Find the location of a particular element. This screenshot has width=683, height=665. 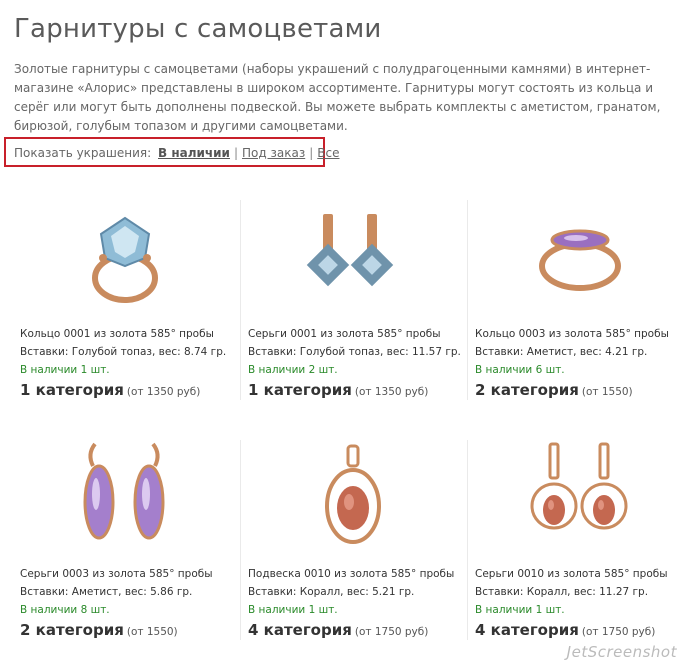

product-title: Серьги 0003 из золота 585° пробы is located at coordinates (116, 574).